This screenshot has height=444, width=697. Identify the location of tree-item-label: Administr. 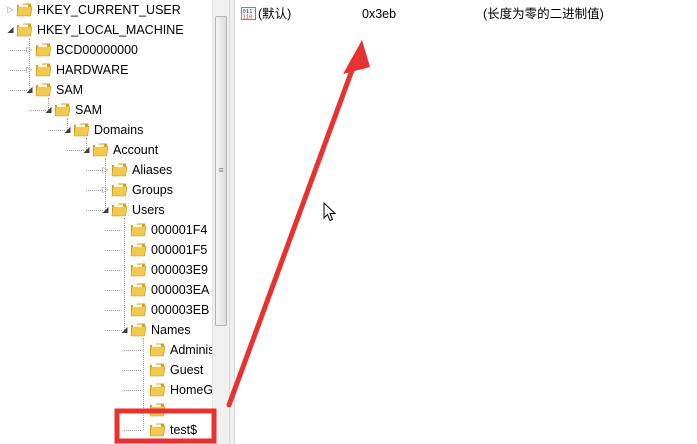
(191, 350).